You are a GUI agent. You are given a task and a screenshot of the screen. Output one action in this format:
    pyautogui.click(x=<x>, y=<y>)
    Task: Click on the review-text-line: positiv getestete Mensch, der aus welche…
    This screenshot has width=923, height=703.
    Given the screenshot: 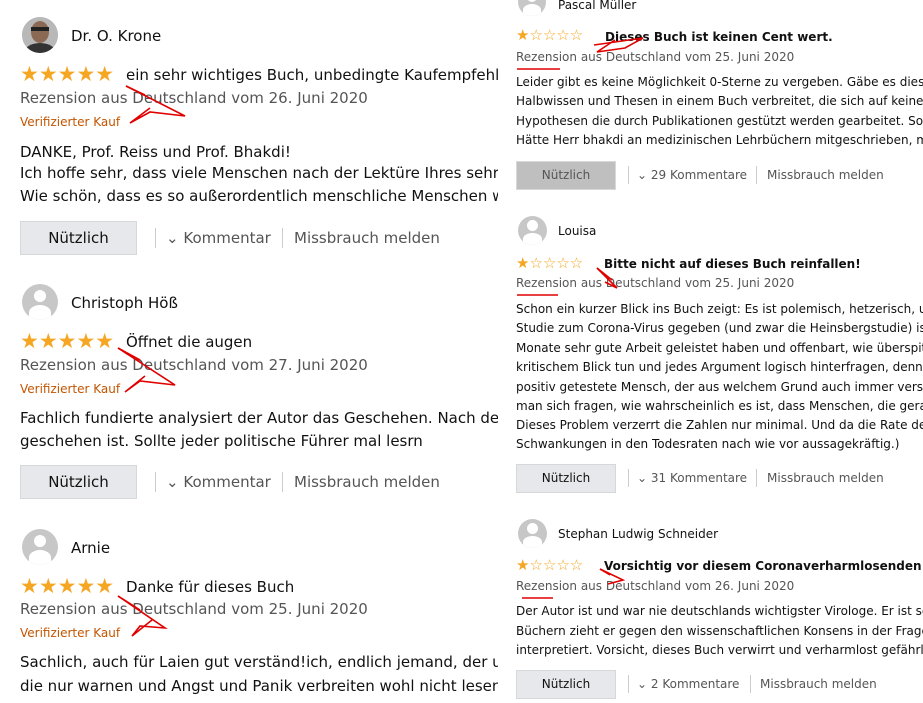 What is the action you would take?
    pyautogui.click(x=719, y=387)
    